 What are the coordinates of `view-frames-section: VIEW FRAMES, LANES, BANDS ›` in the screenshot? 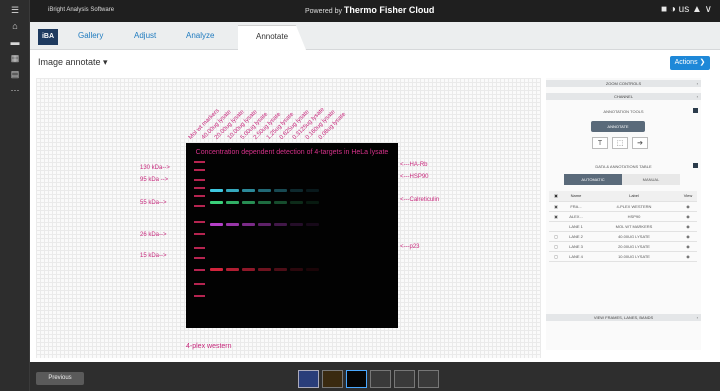 It's located at (623, 317).